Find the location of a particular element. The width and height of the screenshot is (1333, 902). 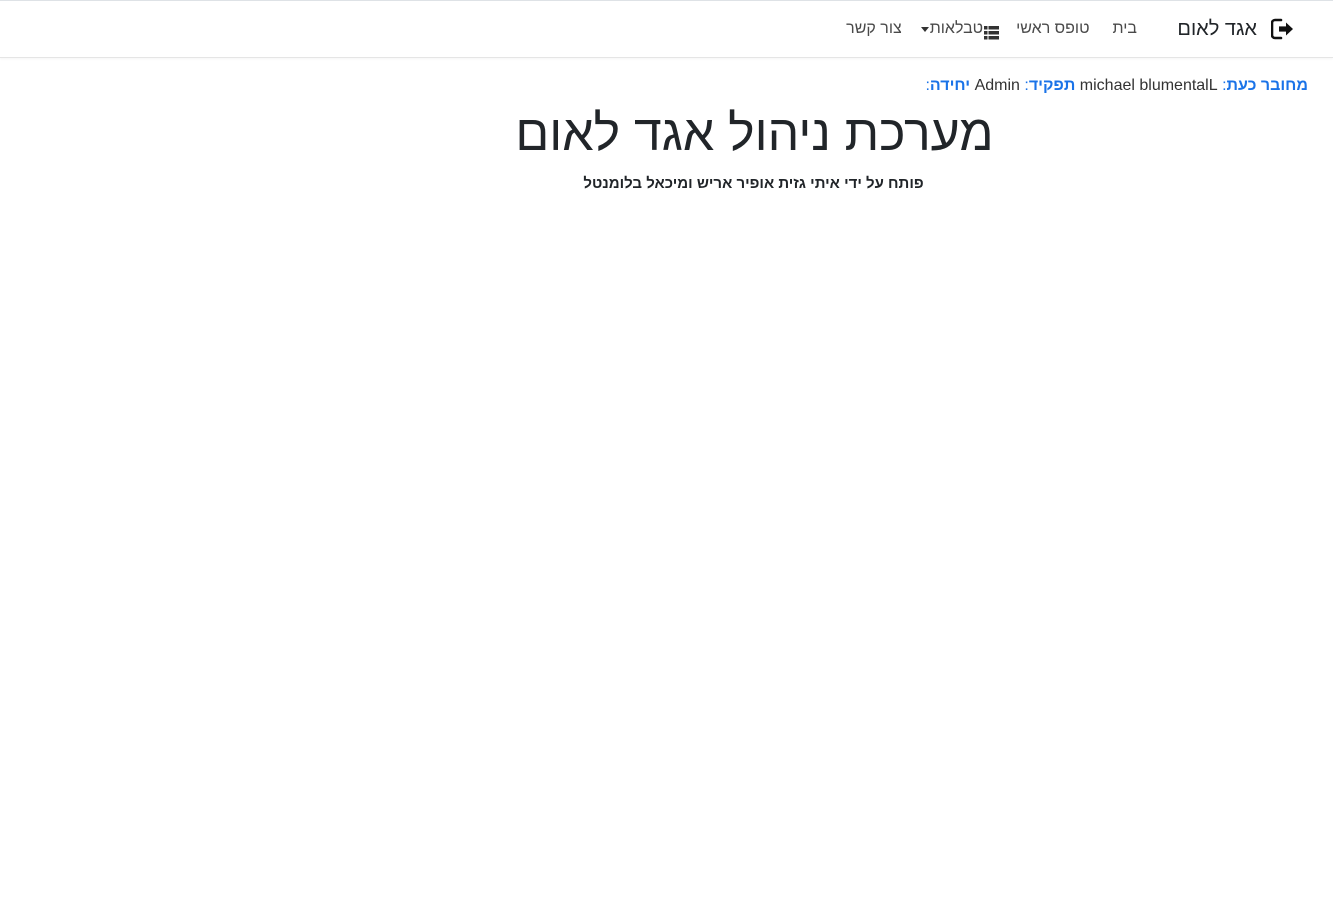

nav-item-main-form: טופס ראשי is located at coordinates (1052, 29).